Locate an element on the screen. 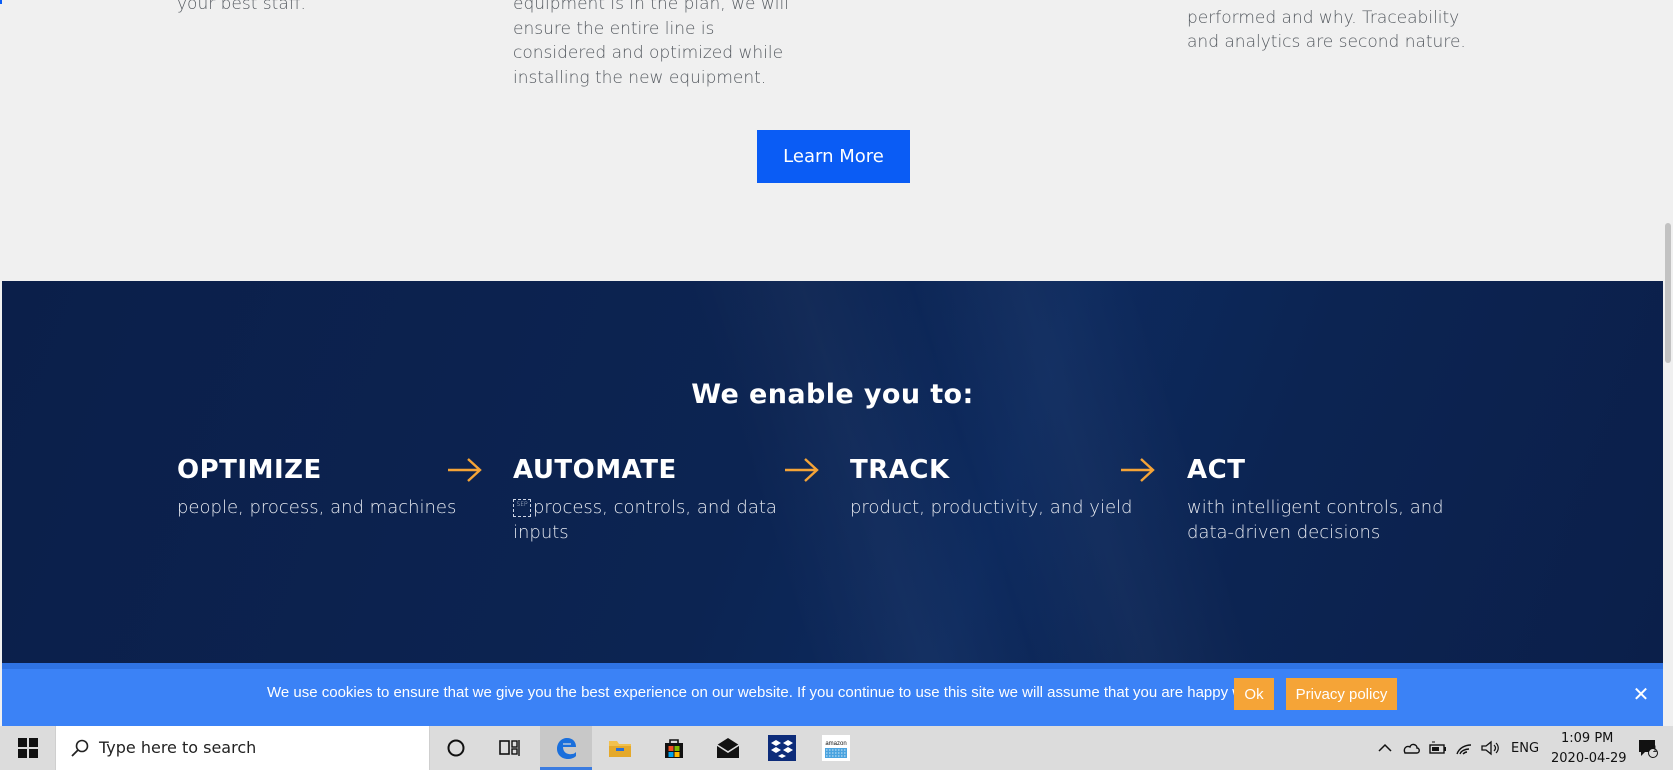  pillar-description-text: process, controls, and data inputs is located at coordinates (645, 520).